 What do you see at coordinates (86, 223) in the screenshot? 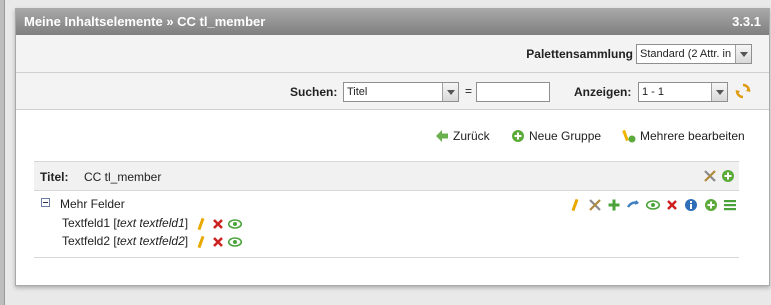
I see `field-name: Textfeld1` at bounding box center [86, 223].